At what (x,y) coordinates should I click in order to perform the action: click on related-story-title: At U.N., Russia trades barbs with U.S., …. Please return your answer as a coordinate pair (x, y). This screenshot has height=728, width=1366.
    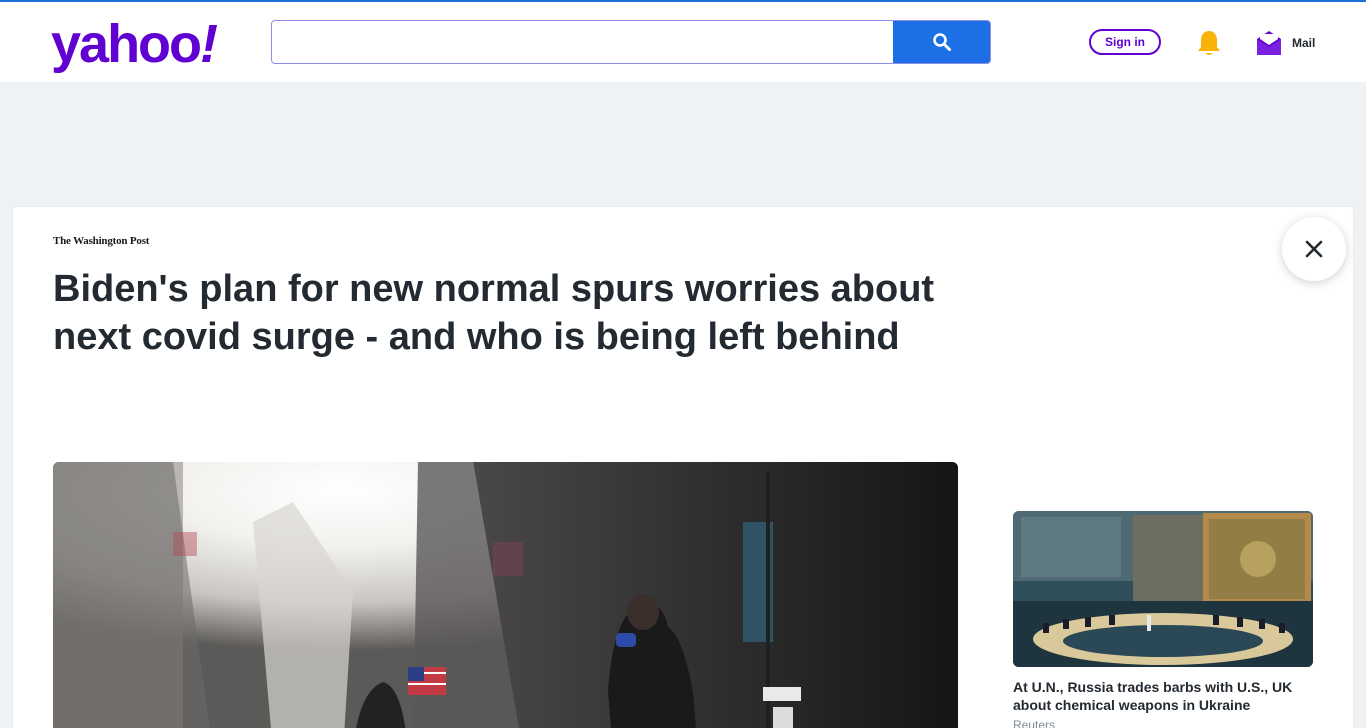
    Looking at the image, I should click on (1163, 696).